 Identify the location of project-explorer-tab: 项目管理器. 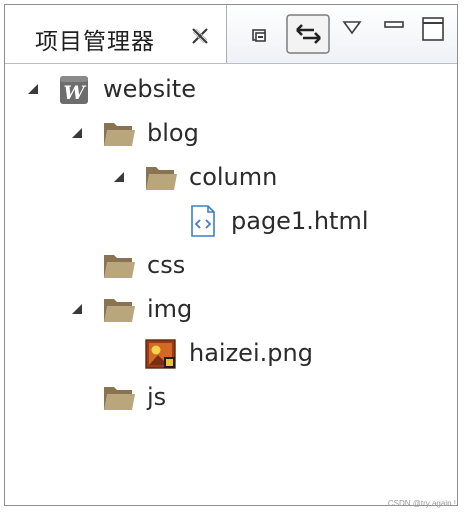
(116, 34).